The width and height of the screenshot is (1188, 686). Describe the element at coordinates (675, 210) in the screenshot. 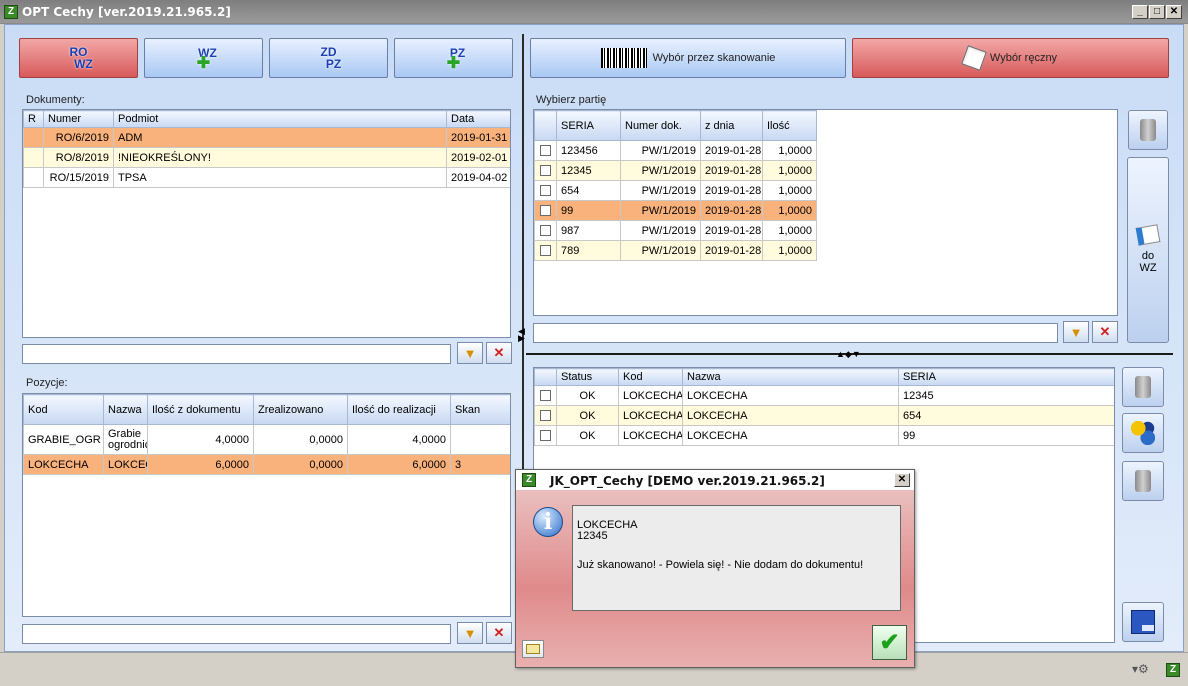

I see `table-row: 99 PW/1/2019 2019-01-28 1,0000` at that location.